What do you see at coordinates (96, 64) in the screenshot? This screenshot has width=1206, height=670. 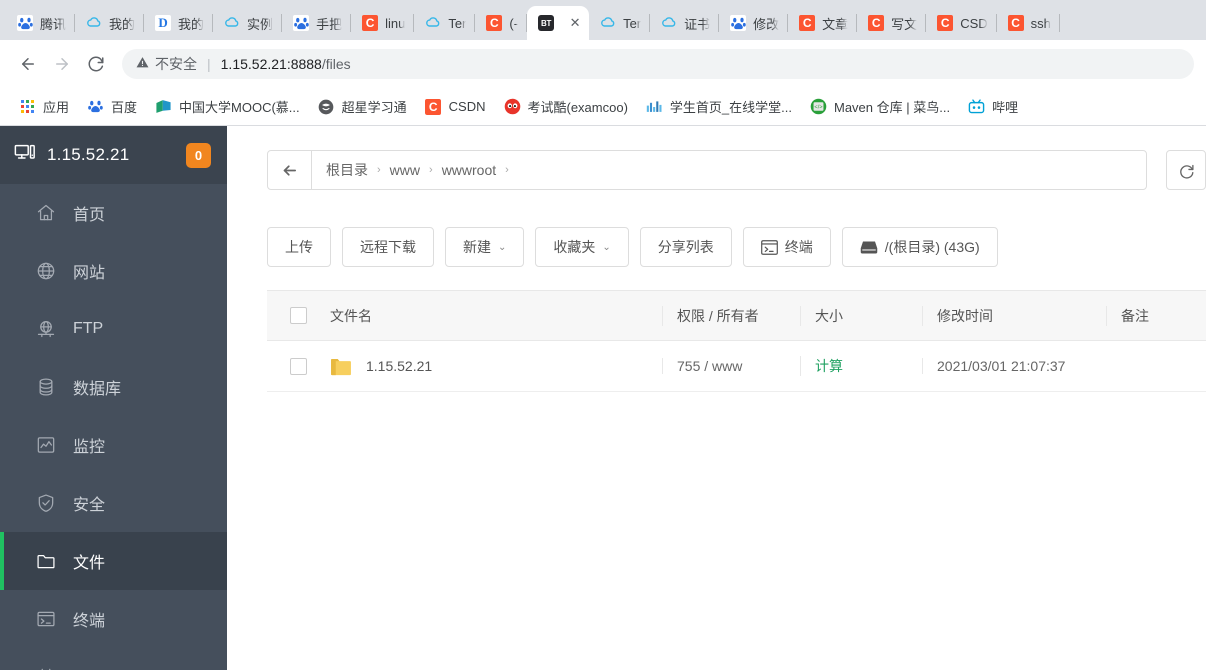 I see `reload-button` at bounding box center [96, 64].